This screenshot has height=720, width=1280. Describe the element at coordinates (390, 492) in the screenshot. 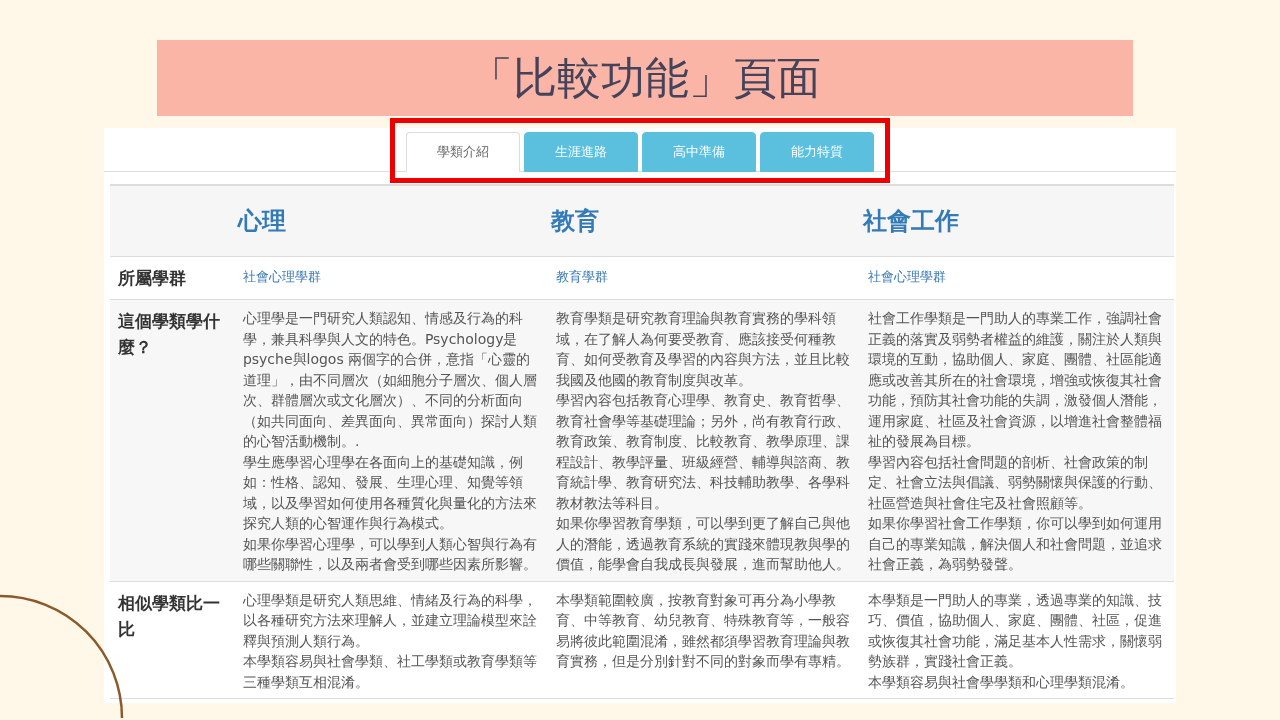

I see `cell-paragraph: 學生應學習心理學在各面向上的基礎知識，例如：性格、認知、發展、生理心理、知覺等領域，以及學習如何使用各種質化與量化的方法來探究人類的心智運作與行為模式。` at that location.